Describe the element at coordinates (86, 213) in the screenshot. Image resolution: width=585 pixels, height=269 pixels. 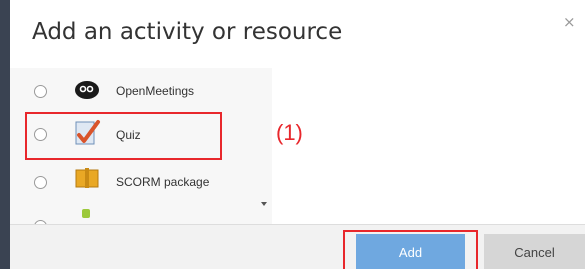
I see `partial-activity-icon` at that location.